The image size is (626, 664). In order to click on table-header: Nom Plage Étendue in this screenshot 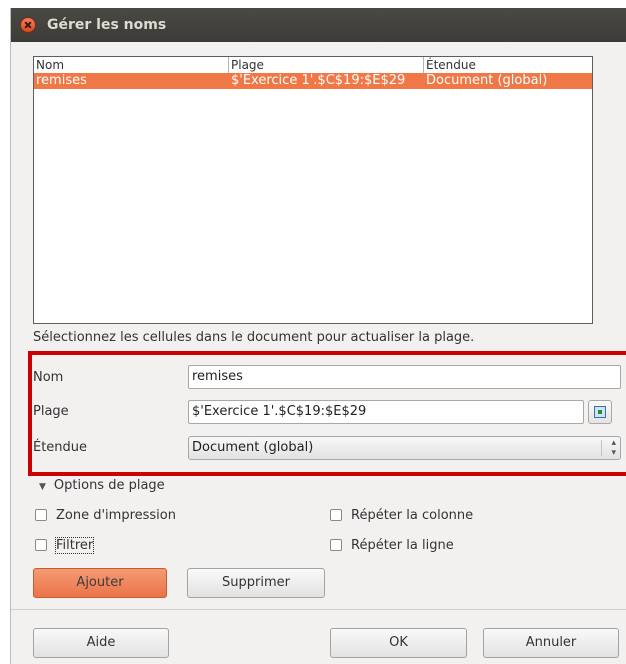, I will do `click(313, 65)`.